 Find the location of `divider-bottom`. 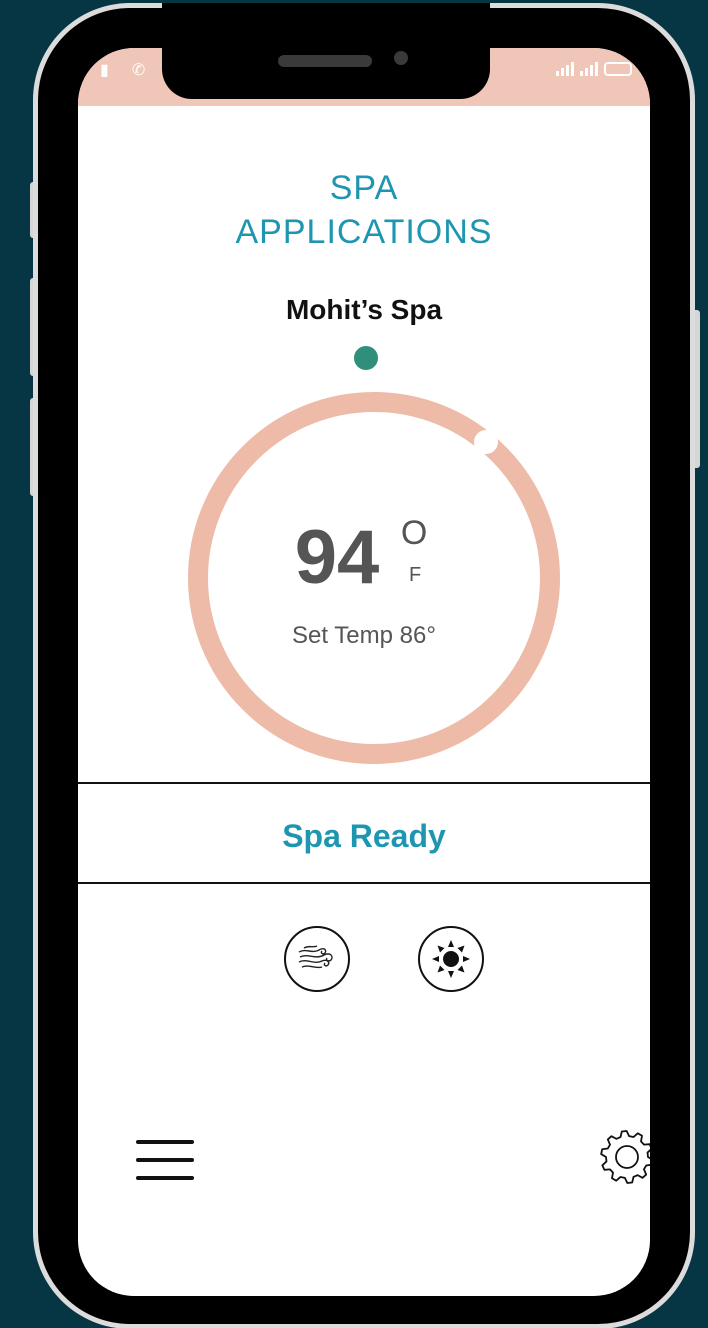

divider-bottom is located at coordinates (364, 883).